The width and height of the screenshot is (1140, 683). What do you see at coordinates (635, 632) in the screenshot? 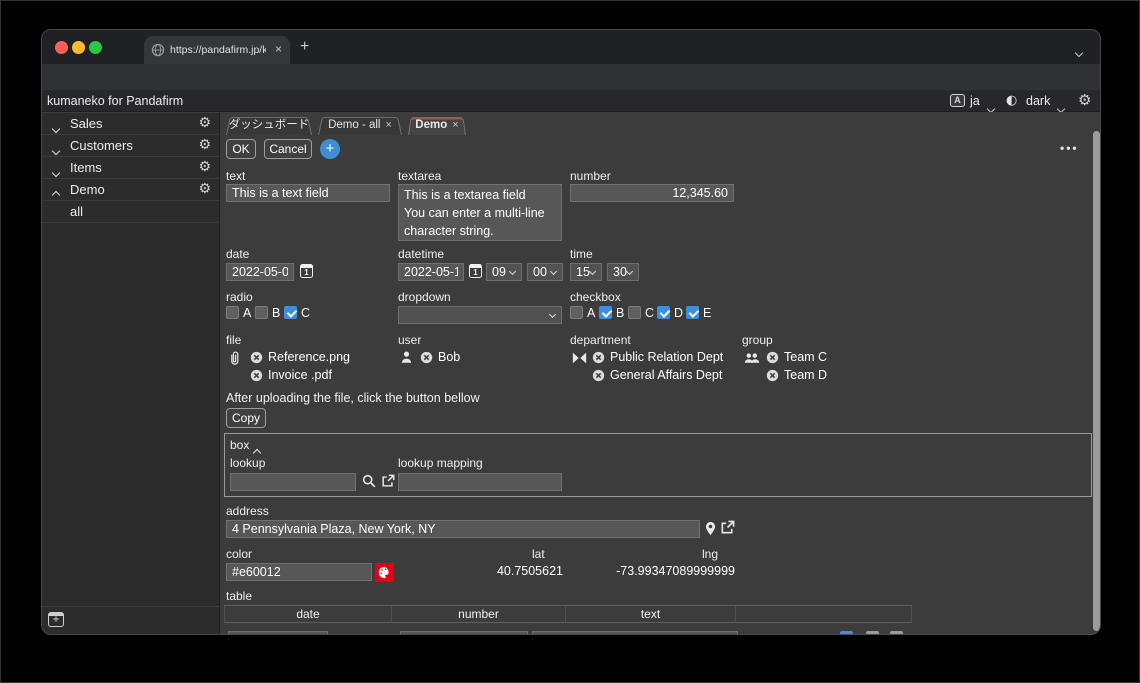
I see `table-text-input` at bounding box center [635, 632].